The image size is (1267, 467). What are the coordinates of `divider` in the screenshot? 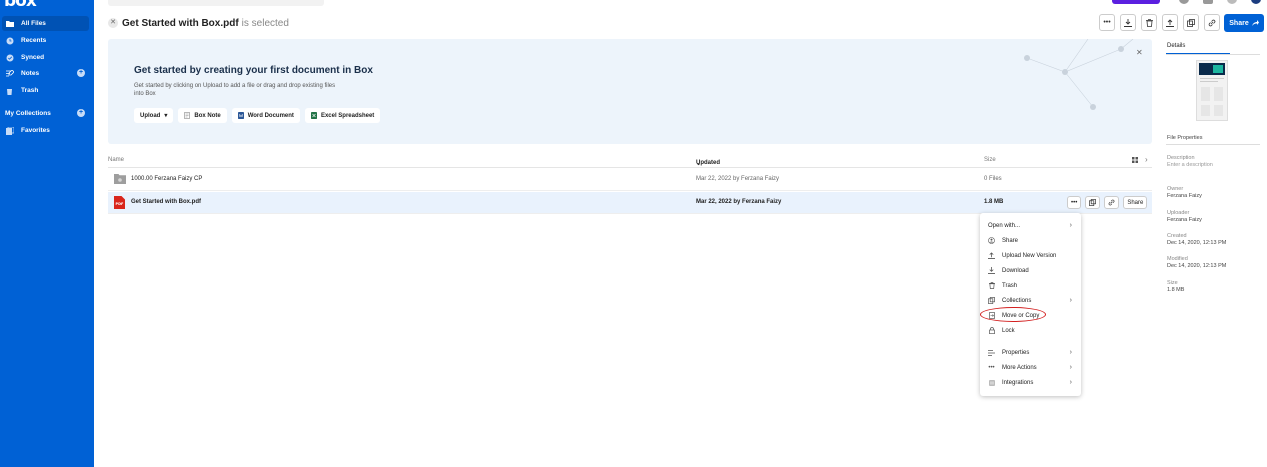 It's located at (1213, 54).